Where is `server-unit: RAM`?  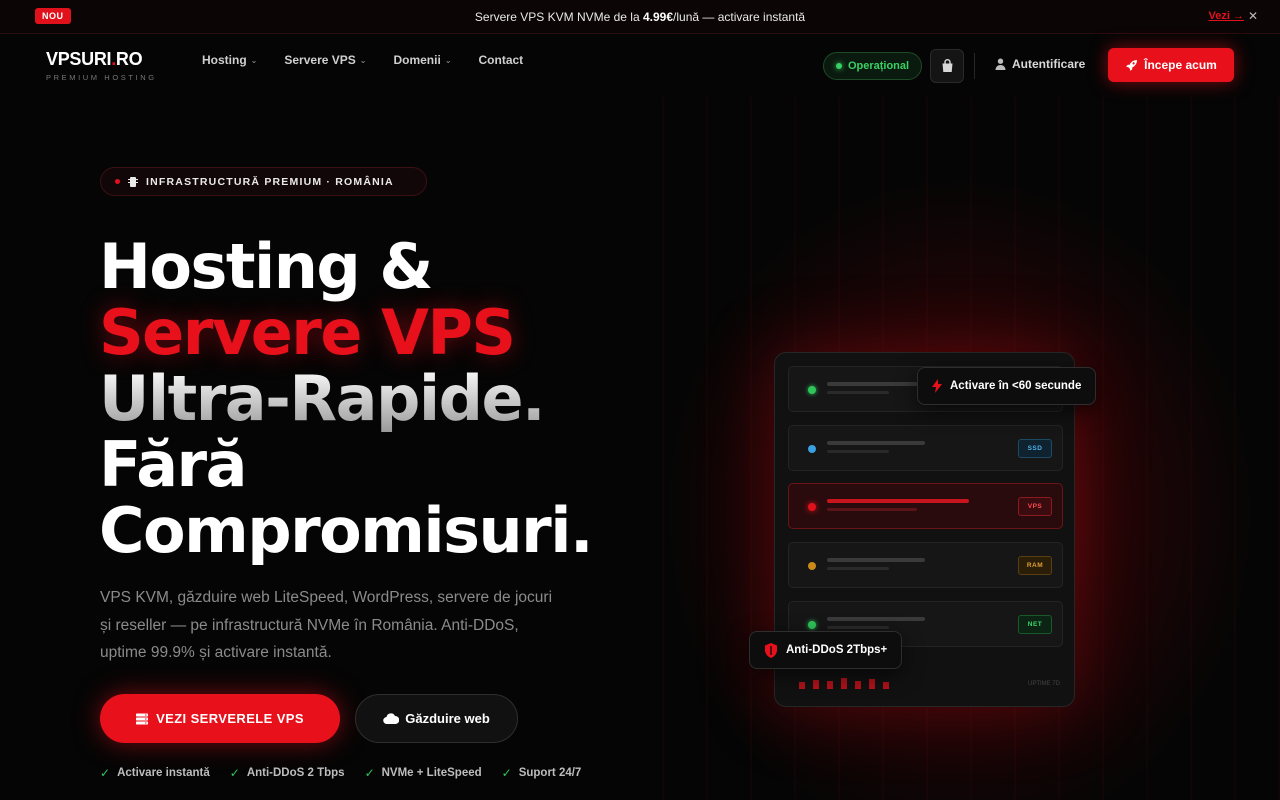
server-unit: RAM is located at coordinates (925, 565).